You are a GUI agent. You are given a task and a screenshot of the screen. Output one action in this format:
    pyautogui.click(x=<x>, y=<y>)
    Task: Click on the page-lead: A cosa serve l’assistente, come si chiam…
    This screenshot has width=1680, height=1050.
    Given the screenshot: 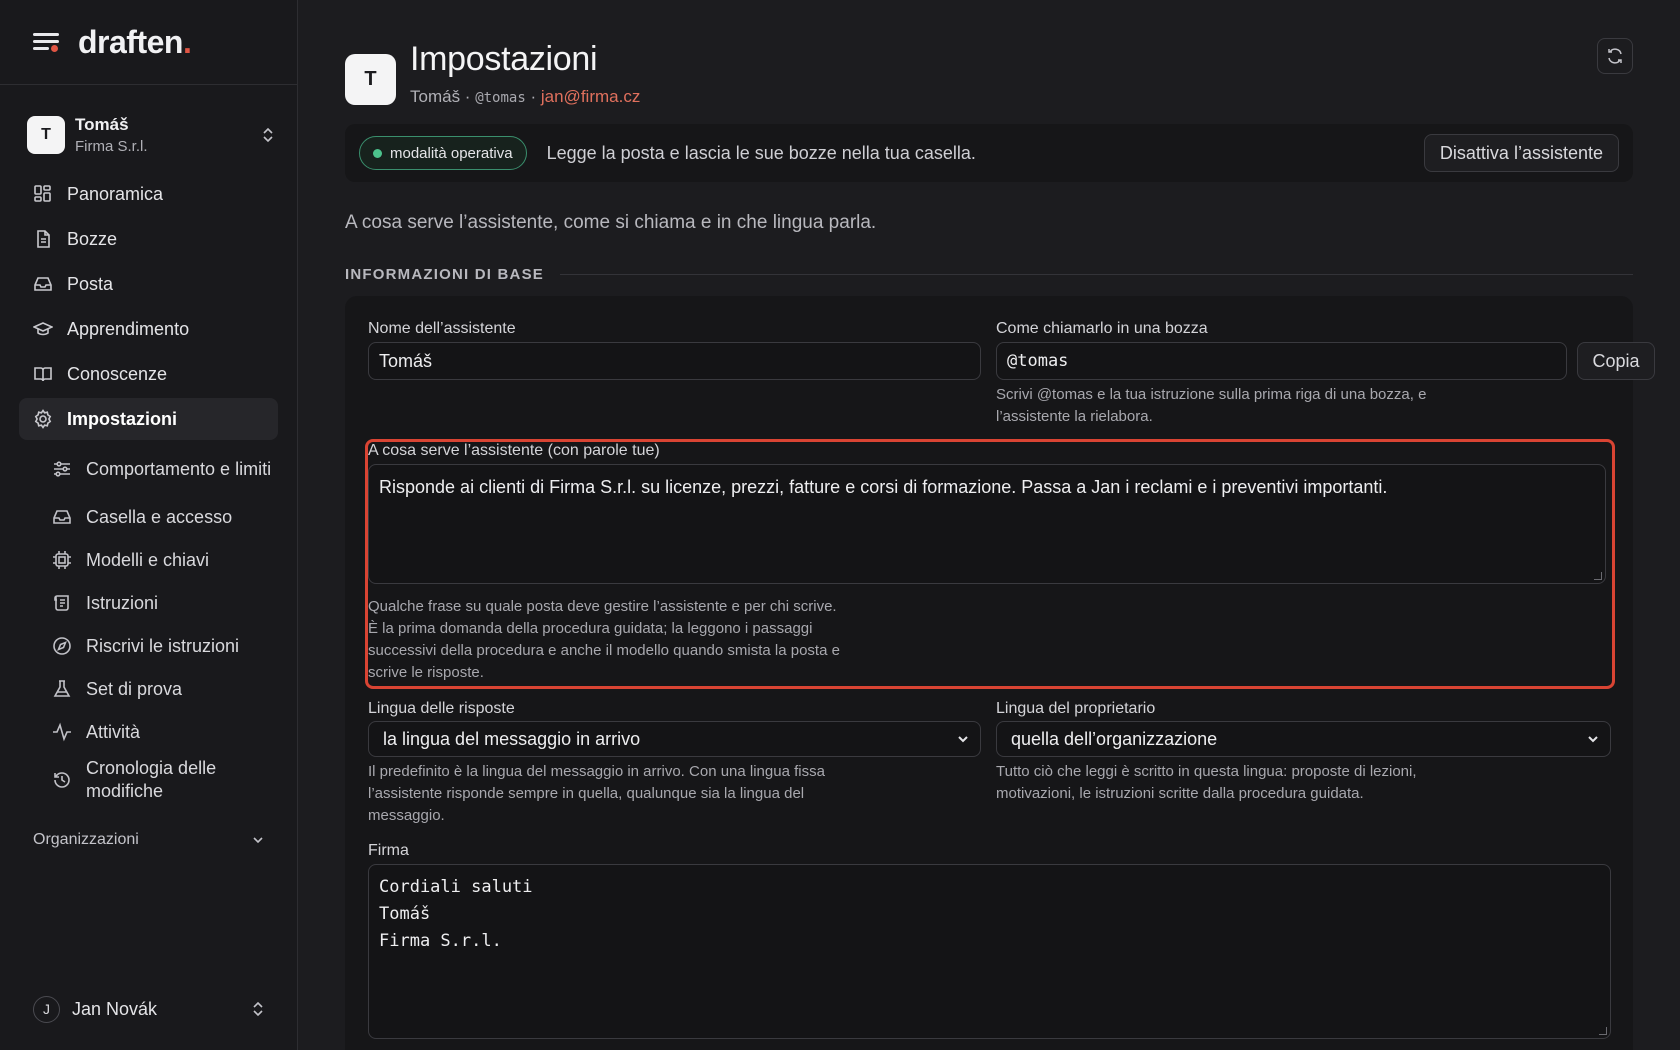 What is the action you would take?
    pyautogui.click(x=611, y=222)
    